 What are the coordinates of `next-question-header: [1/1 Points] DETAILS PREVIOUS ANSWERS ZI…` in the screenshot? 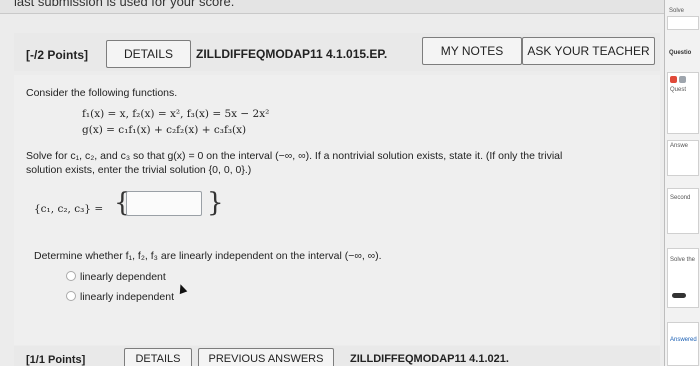 It's located at (337, 356).